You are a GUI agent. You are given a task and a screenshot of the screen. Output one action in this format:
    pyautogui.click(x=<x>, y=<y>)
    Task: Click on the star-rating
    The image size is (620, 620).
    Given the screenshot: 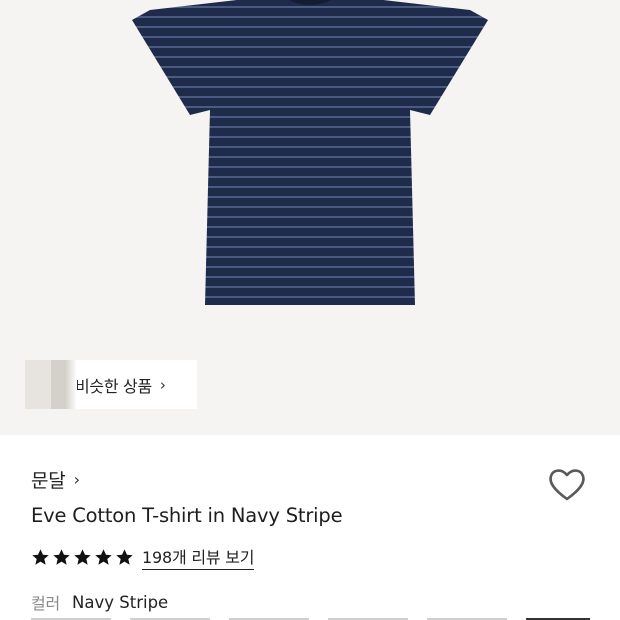 What is the action you would take?
    pyautogui.click(x=82, y=557)
    